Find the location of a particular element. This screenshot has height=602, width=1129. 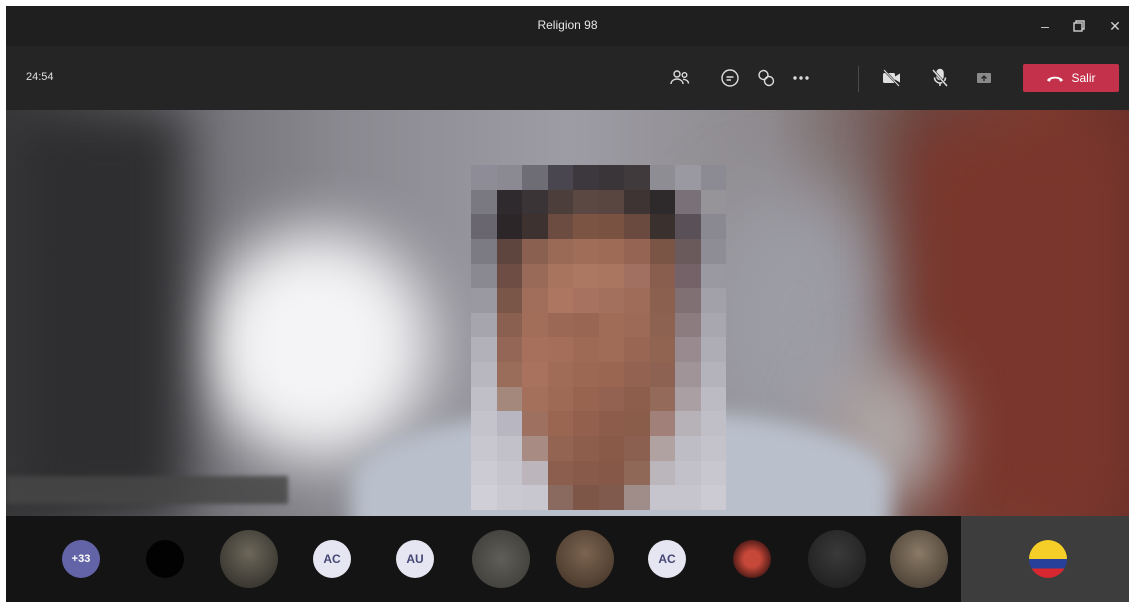

leave-button: Salir is located at coordinates (1071, 78).